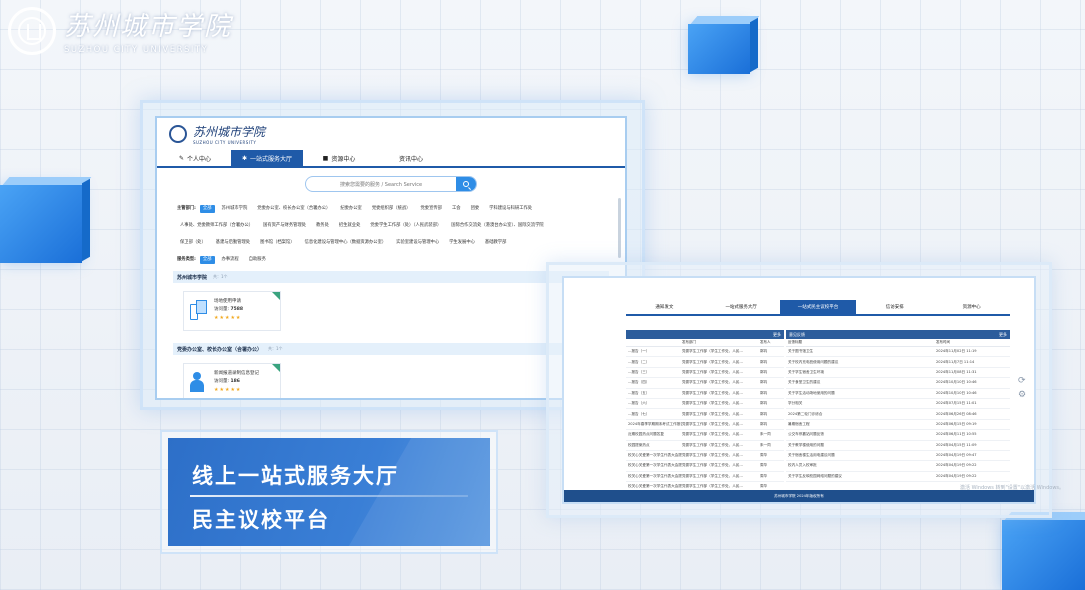 This screenshot has width=1085, height=590. What do you see at coordinates (207, 260) in the screenshot?
I see `type-chip: 全部` at bounding box center [207, 260].